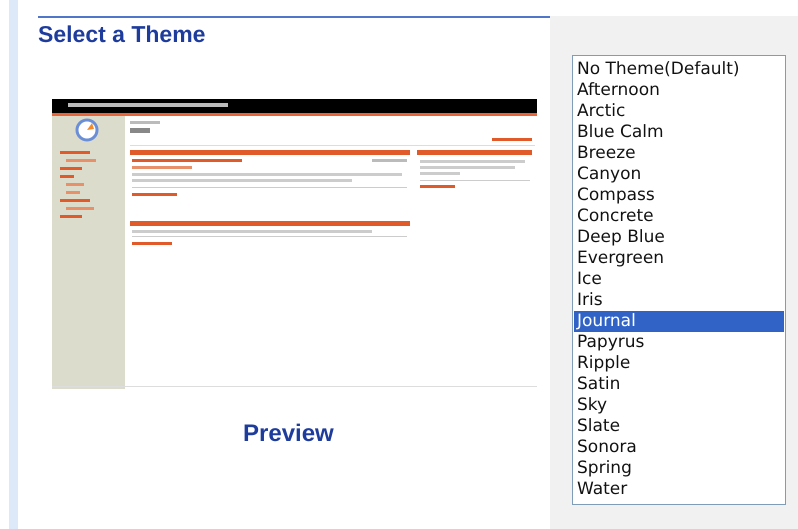 This screenshot has width=798, height=529. I want to click on theme-option: Blue Calm, so click(679, 132).